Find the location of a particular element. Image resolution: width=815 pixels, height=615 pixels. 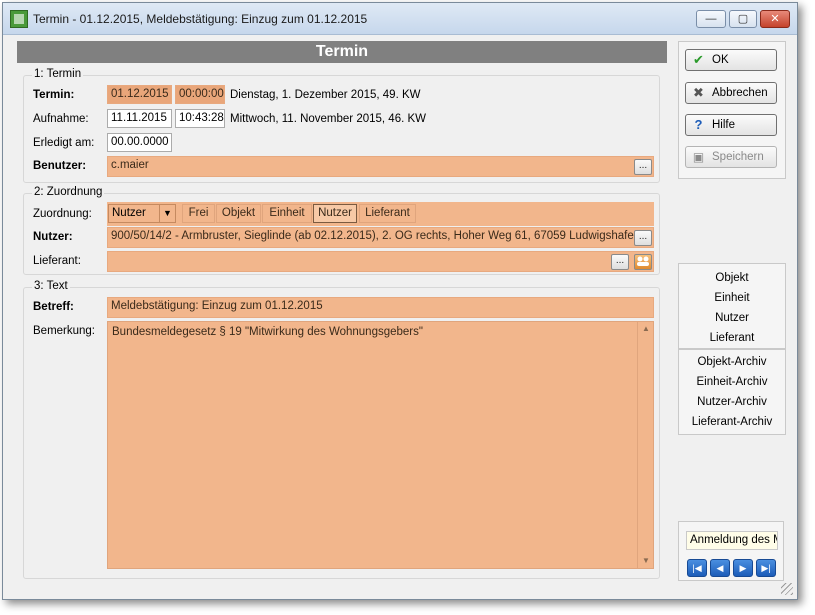

bemerkung-label: Bemerkung: is located at coordinates (64, 331).